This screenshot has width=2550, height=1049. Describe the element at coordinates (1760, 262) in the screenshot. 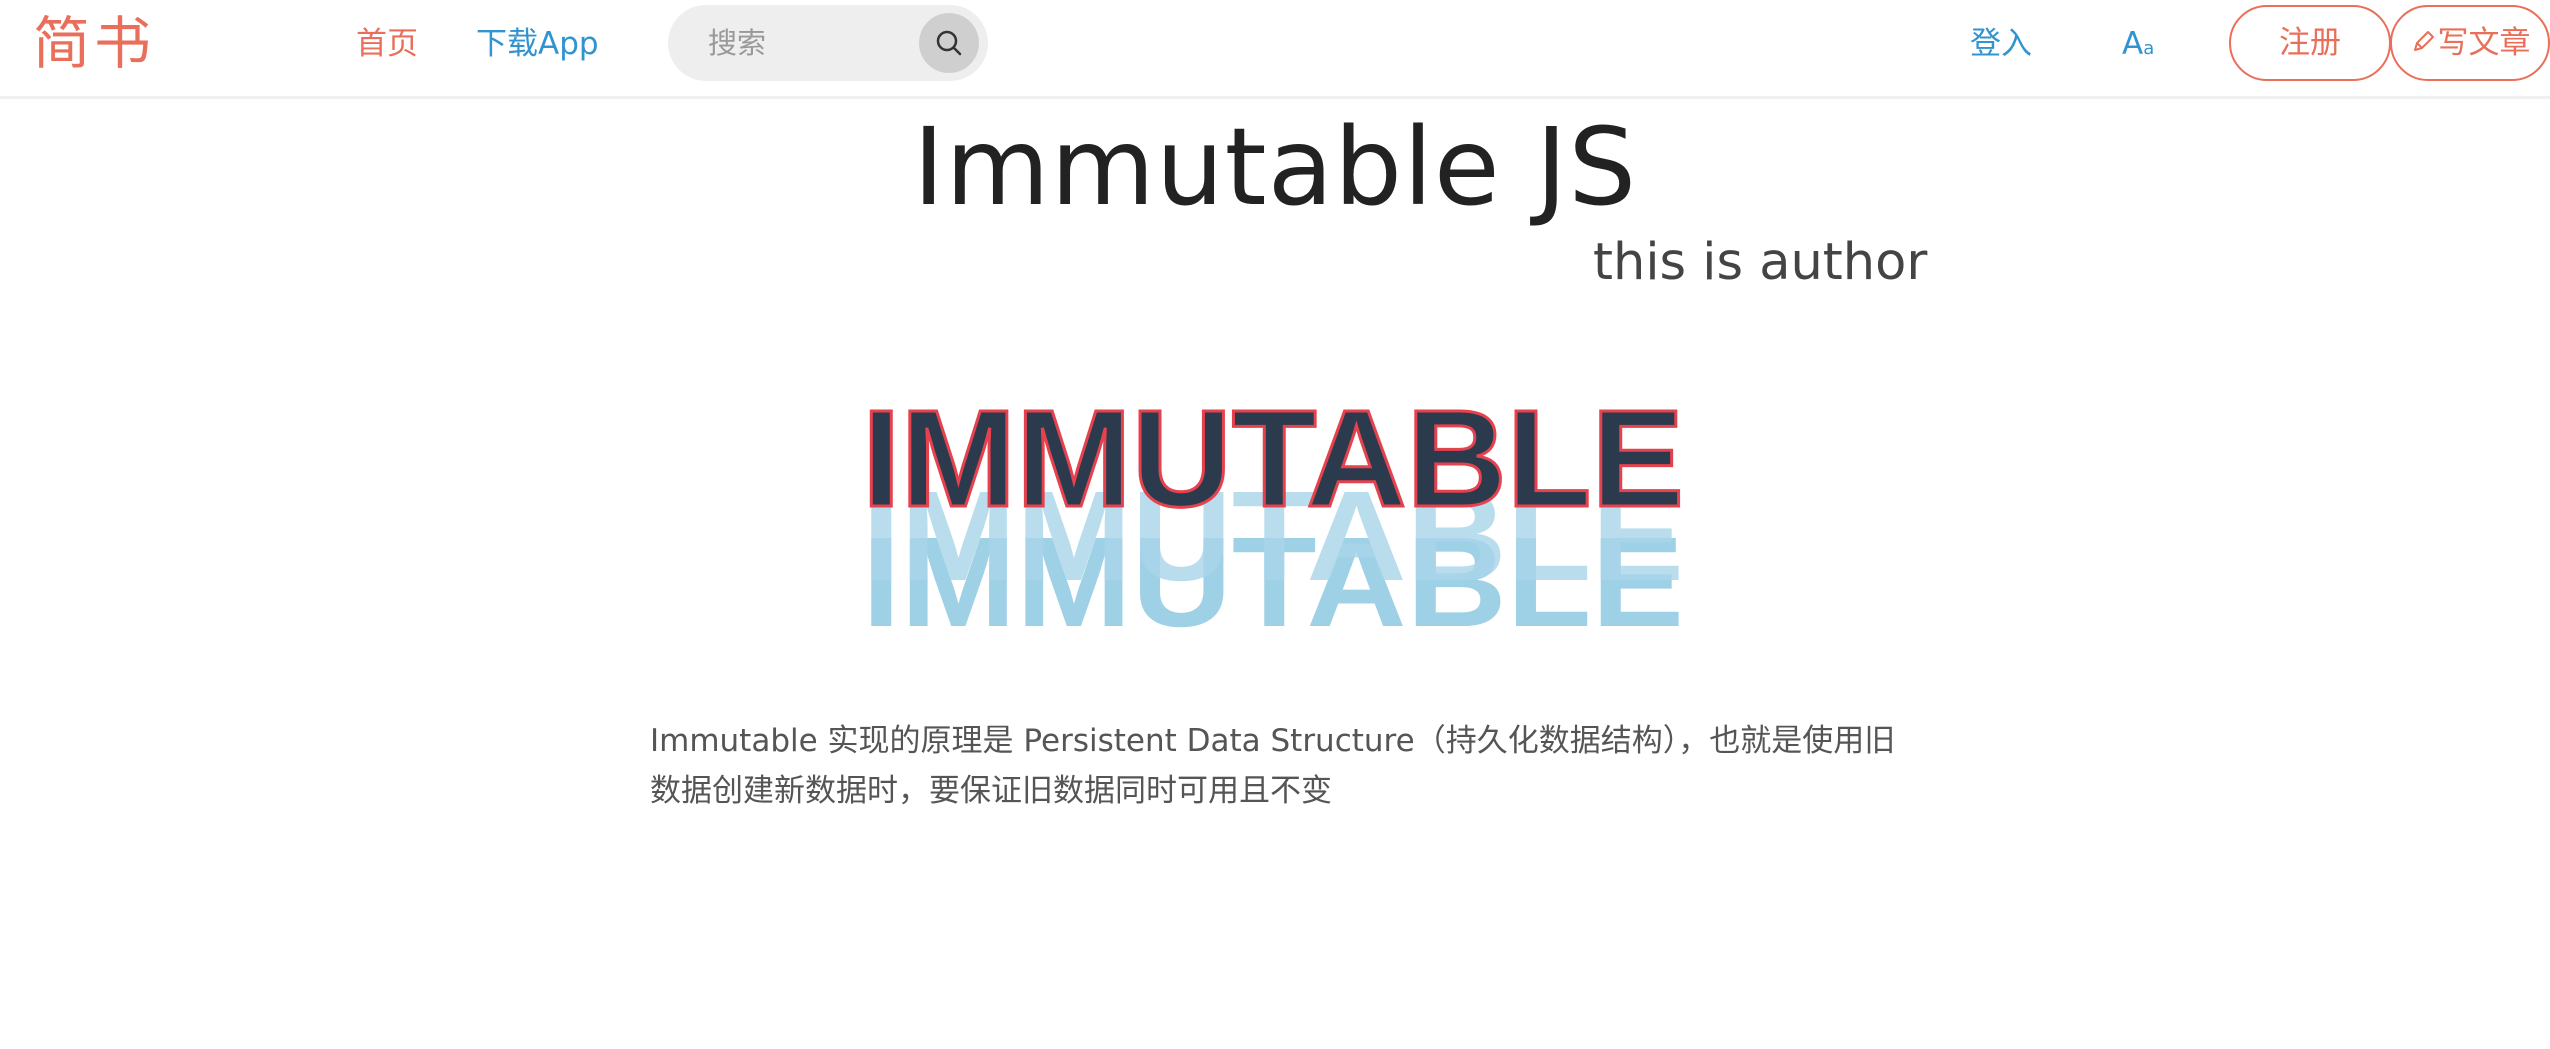

I see `article-author: this is author` at that location.